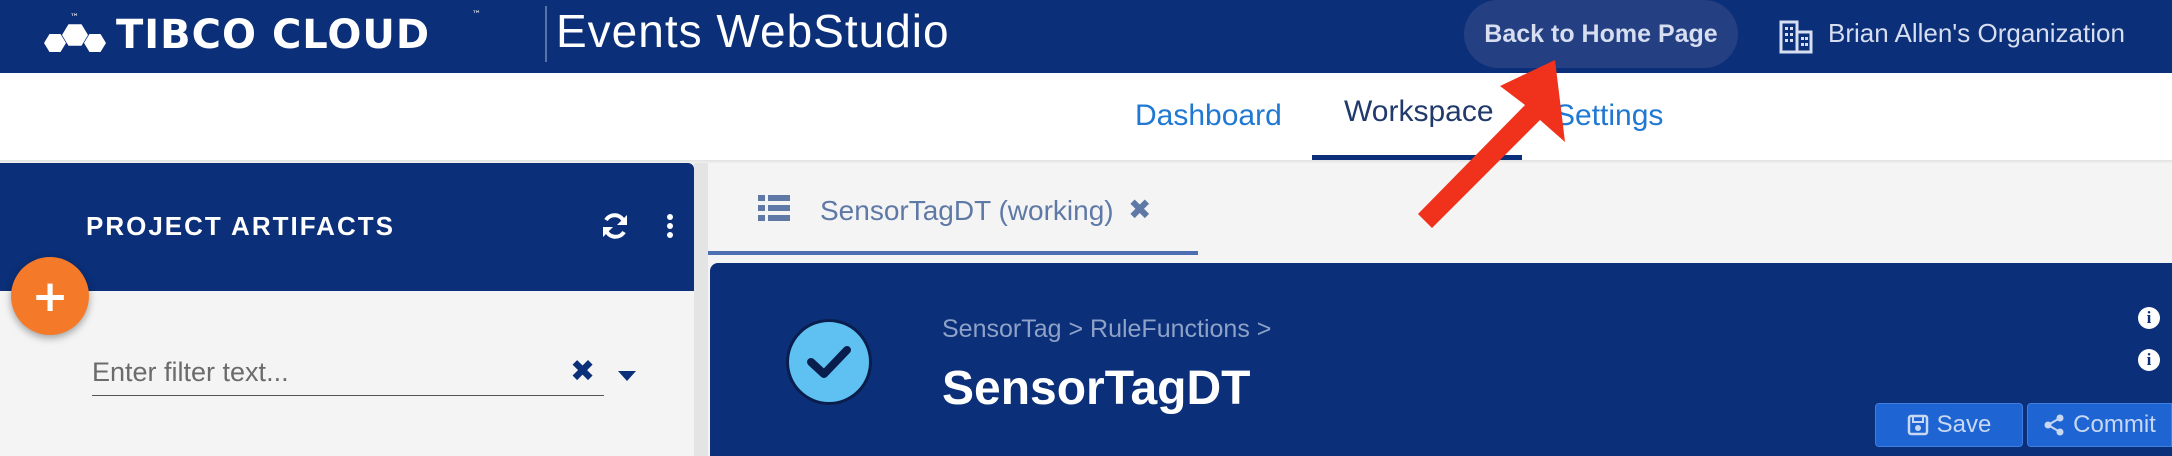 Image resolution: width=2172 pixels, height=456 pixels. What do you see at coordinates (615, 226) in the screenshot?
I see `refresh-icon` at bounding box center [615, 226].